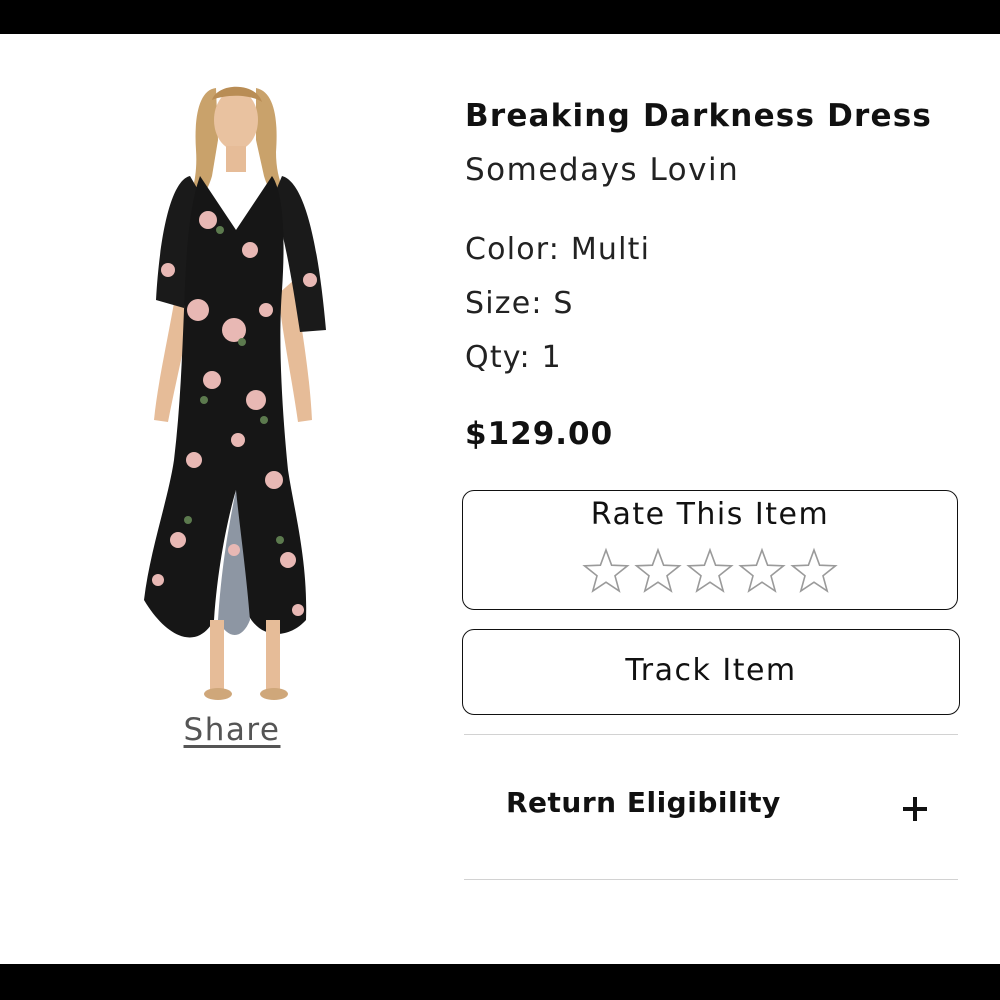 The width and height of the screenshot is (1000, 1000). What do you see at coordinates (643, 802) in the screenshot?
I see `return-eligibility-label: Return Eligibility` at bounding box center [643, 802].